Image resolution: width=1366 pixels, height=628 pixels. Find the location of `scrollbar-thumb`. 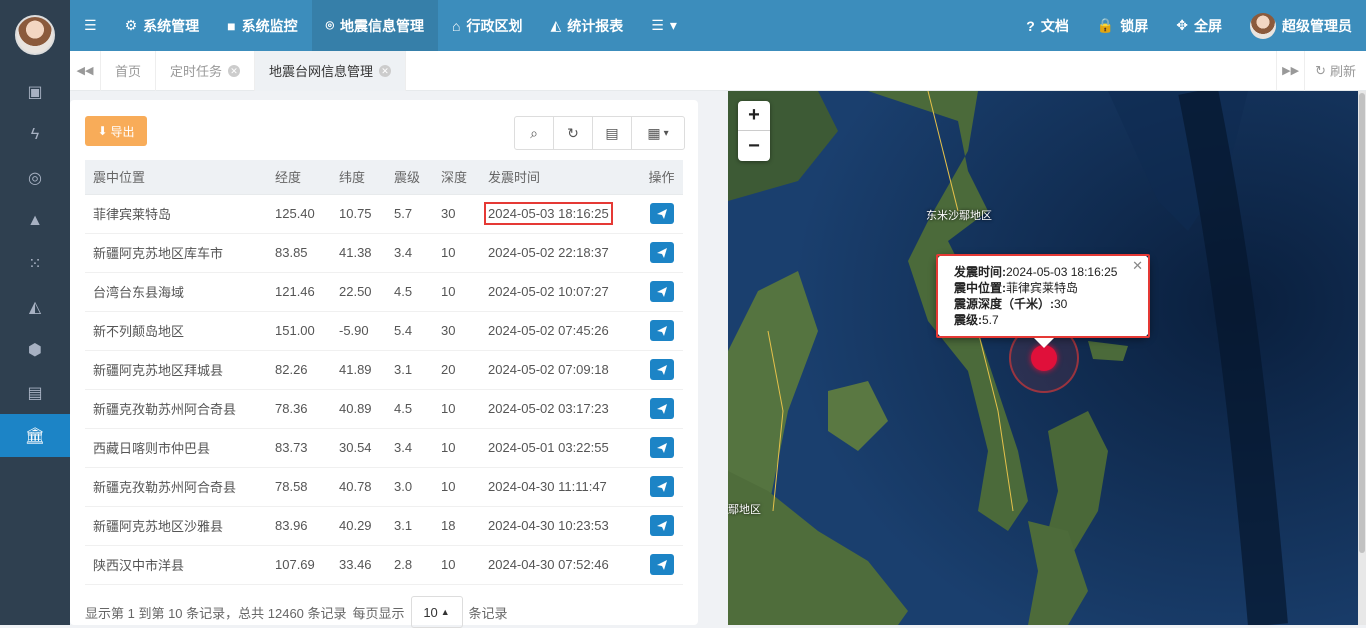

scrollbar-thumb is located at coordinates (1362, 323).